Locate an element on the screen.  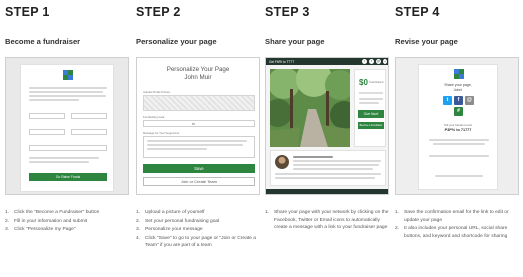
message-textarea is located at coordinates (199, 147).